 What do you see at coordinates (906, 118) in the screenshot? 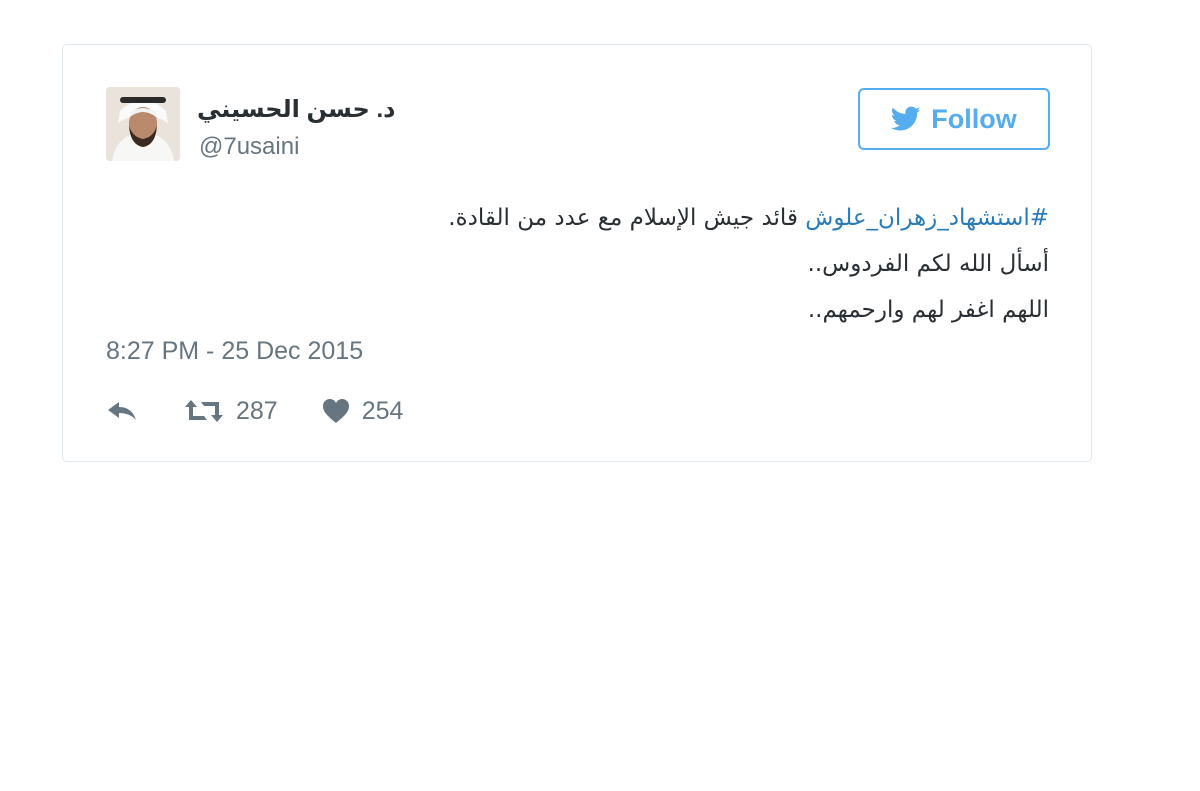
I see `twitter-bird-icon` at bounding box center [906, 118].